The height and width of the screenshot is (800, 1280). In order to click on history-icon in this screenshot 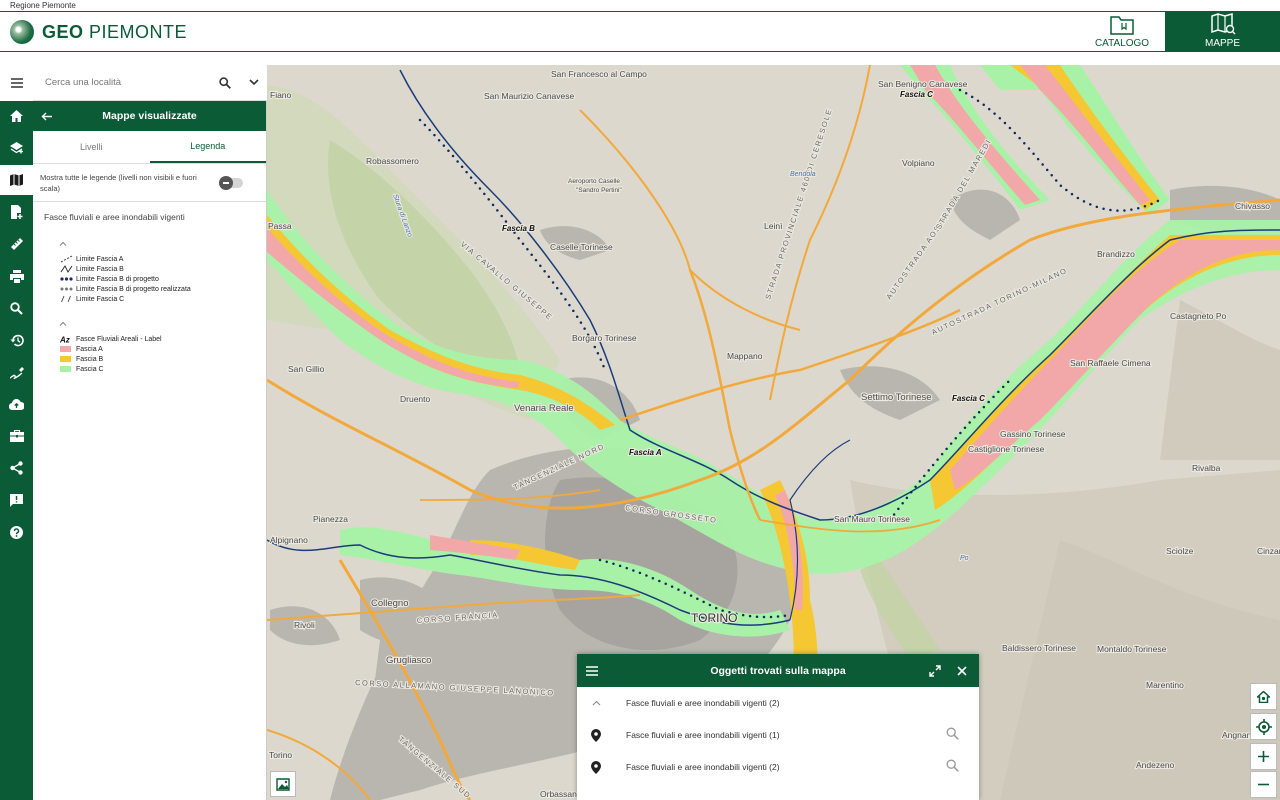, I will do `click(17, 340)`.